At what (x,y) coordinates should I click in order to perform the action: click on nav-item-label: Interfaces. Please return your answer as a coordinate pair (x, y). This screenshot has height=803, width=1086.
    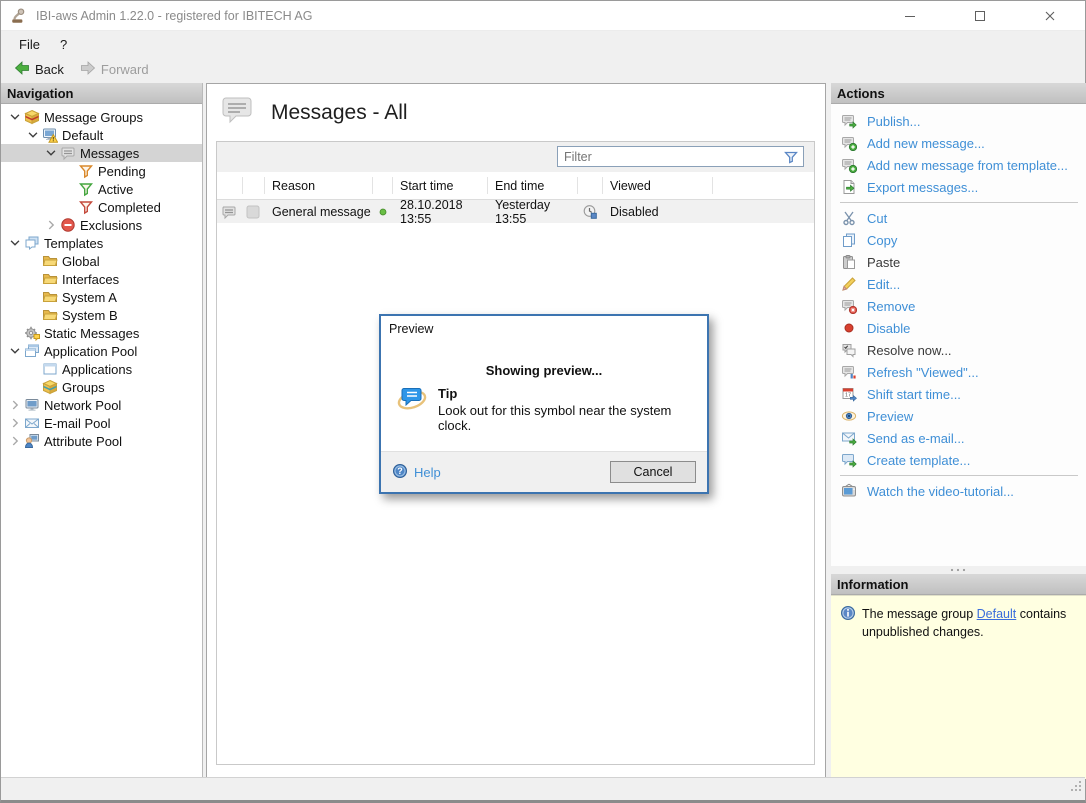
    Looking at the image, I should click on (91, 279).